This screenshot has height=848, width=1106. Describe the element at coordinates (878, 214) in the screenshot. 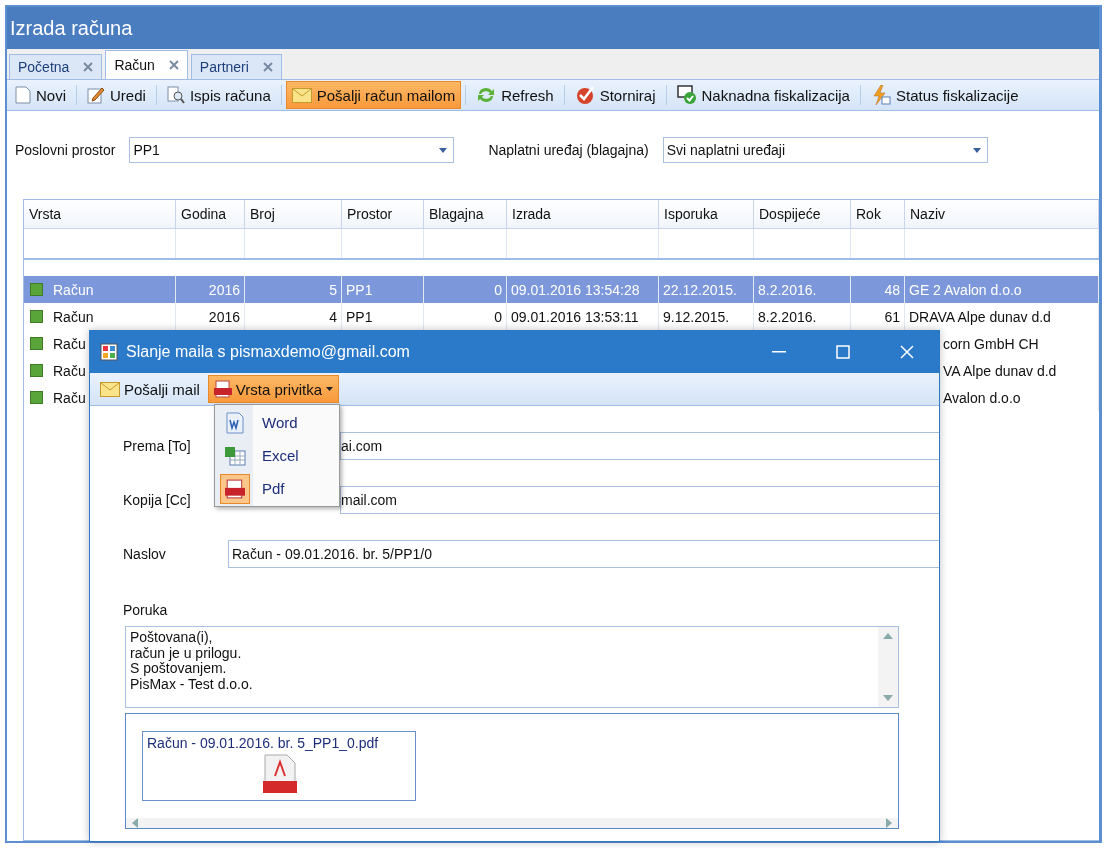

I see `column-header: Rok` at that location.